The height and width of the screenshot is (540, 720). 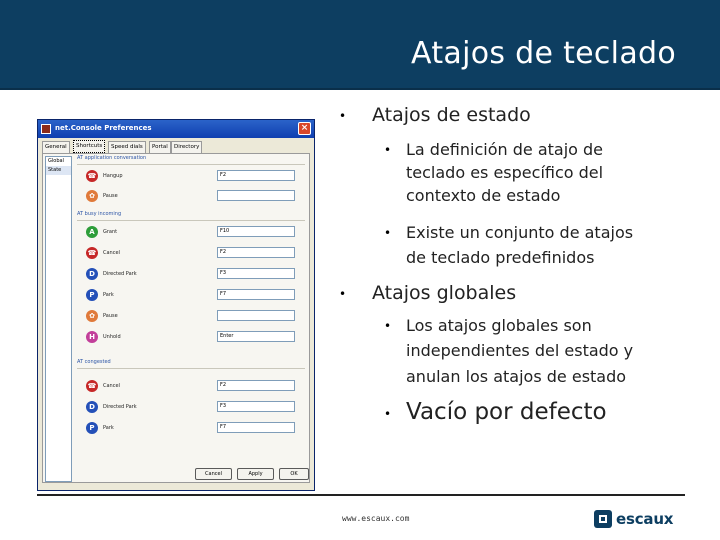 What do you see at coordinates (58, 319) in the screenshot?
I see `scope-list: Global State` at bounding box center [58, 319].